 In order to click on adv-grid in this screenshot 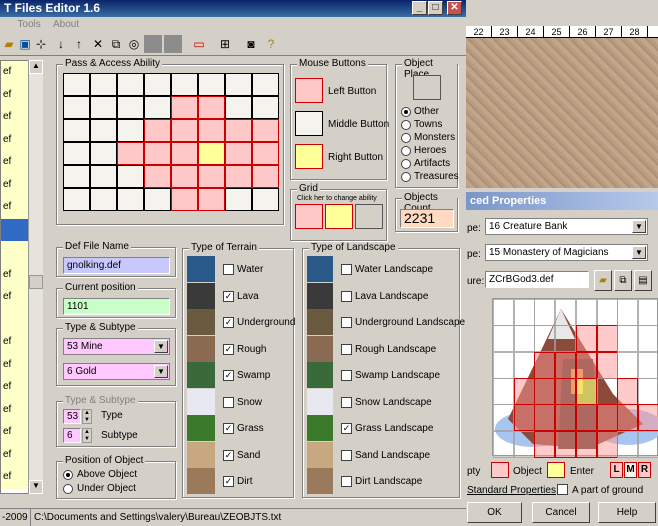, I will do `click(575, 378)`.